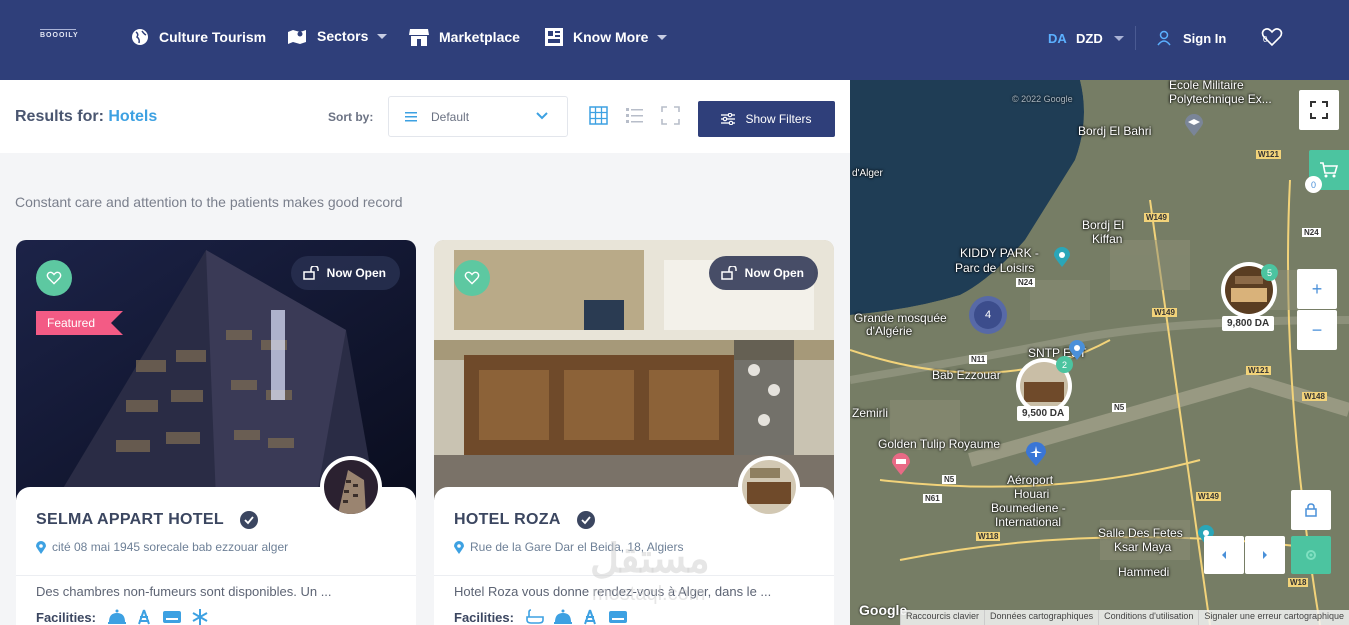 Image resolution: width=1349 pixels, height=625 pixels. Describe the element at coordinates (1269, 272) in the screenshot. I see `pin-count-badge: 5` at that location.